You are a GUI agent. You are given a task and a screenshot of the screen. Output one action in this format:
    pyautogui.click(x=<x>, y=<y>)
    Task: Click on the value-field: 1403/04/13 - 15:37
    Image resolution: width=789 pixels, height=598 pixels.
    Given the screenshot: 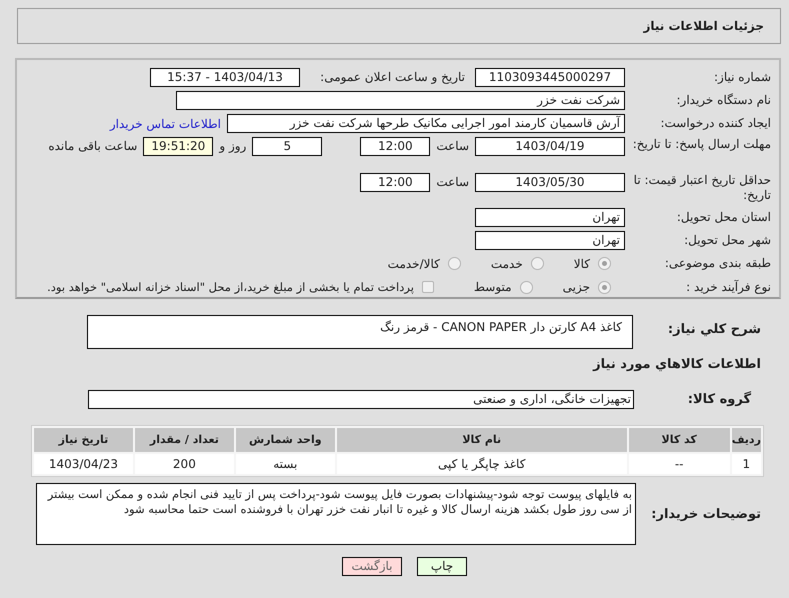 What is the action you would take?
    pyautogui.click(x=225, y=77)
    